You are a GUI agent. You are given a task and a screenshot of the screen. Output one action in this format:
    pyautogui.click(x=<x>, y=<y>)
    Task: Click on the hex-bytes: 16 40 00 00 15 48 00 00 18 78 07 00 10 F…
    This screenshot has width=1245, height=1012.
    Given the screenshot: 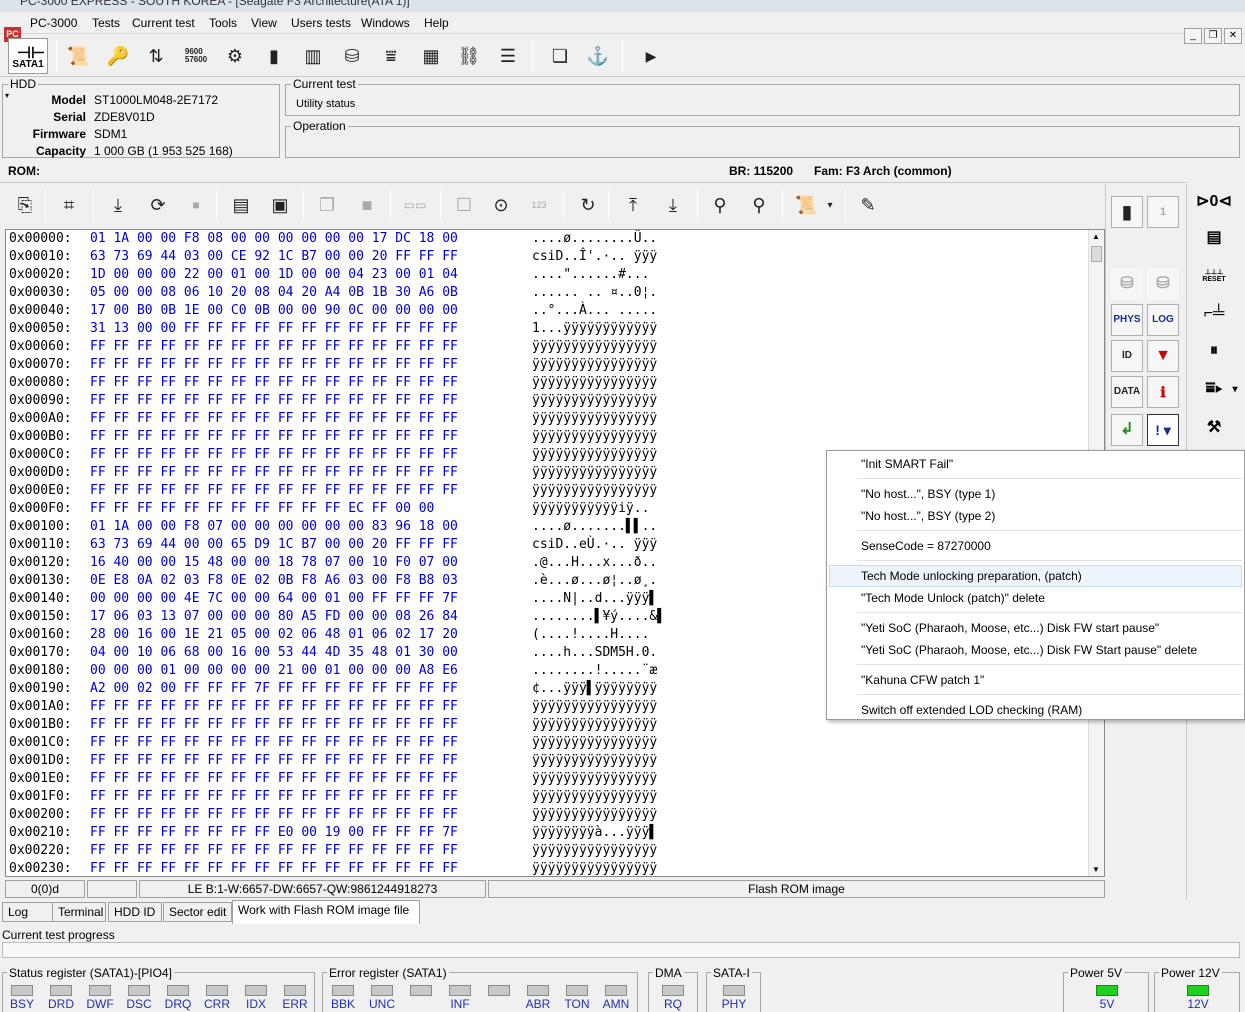 What is the action you would take?
    pyautogui.click(x=274, y=563)
    